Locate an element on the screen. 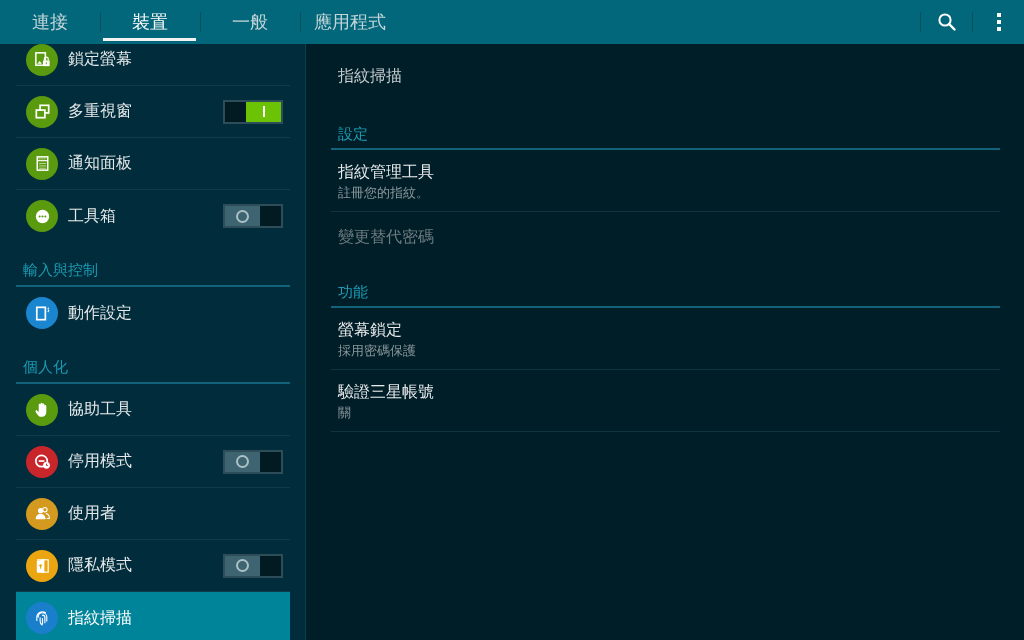 The width and height of the screenshot is (1024, 640). section-header: 輸入與控制 is located at coordinates (153, 264).